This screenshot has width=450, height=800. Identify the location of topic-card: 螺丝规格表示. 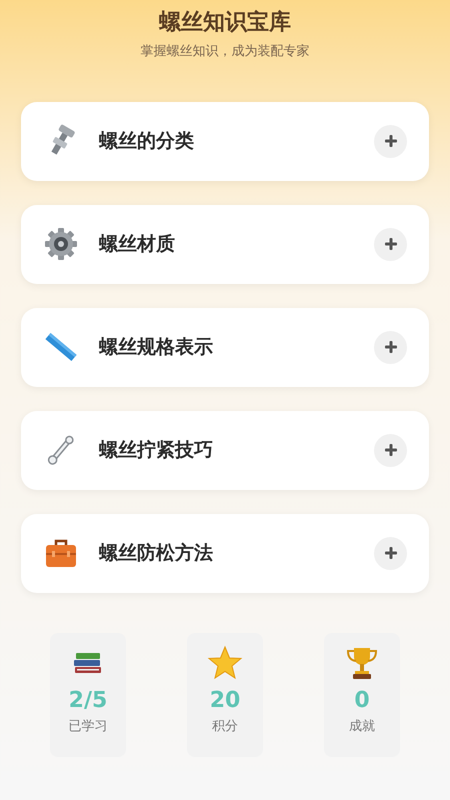
(225, 347).